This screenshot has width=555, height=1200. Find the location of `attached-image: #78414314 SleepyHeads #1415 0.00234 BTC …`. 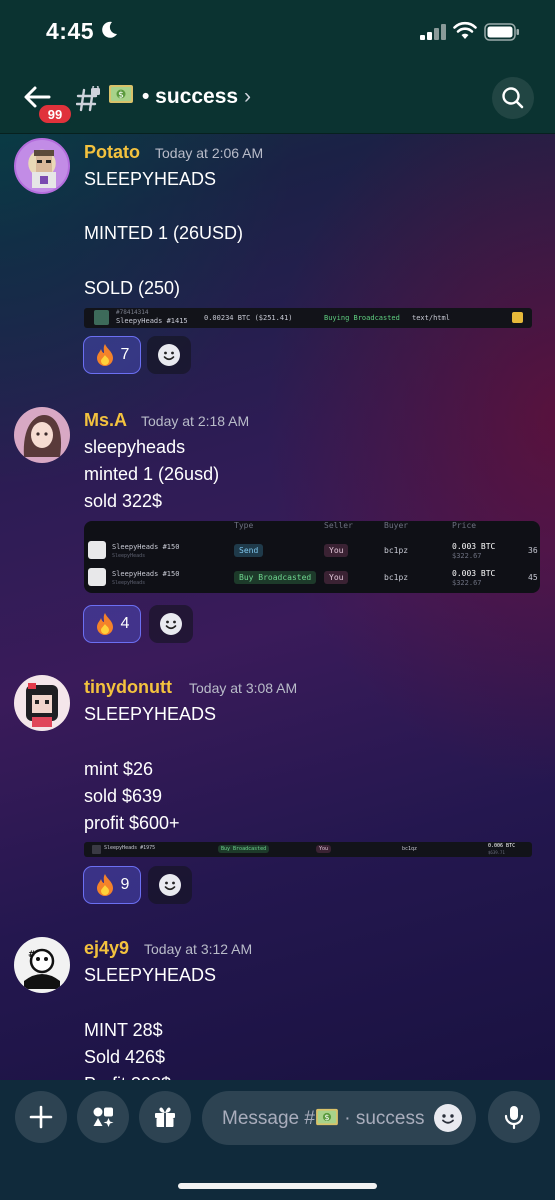

attached-image: #78414314 SleepyHeads #1415 0.00234 BTC … is located at coordinates (308, 318).